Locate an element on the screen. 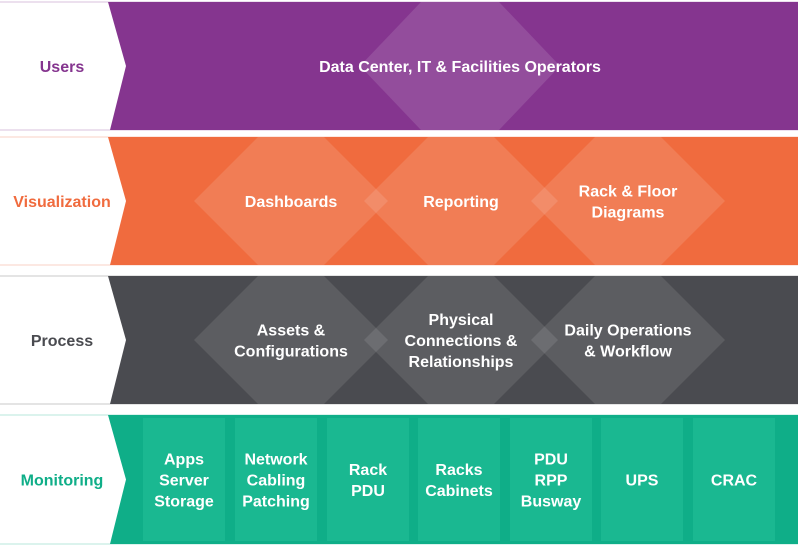  row-label: Users is located at coordinates (62, 67).